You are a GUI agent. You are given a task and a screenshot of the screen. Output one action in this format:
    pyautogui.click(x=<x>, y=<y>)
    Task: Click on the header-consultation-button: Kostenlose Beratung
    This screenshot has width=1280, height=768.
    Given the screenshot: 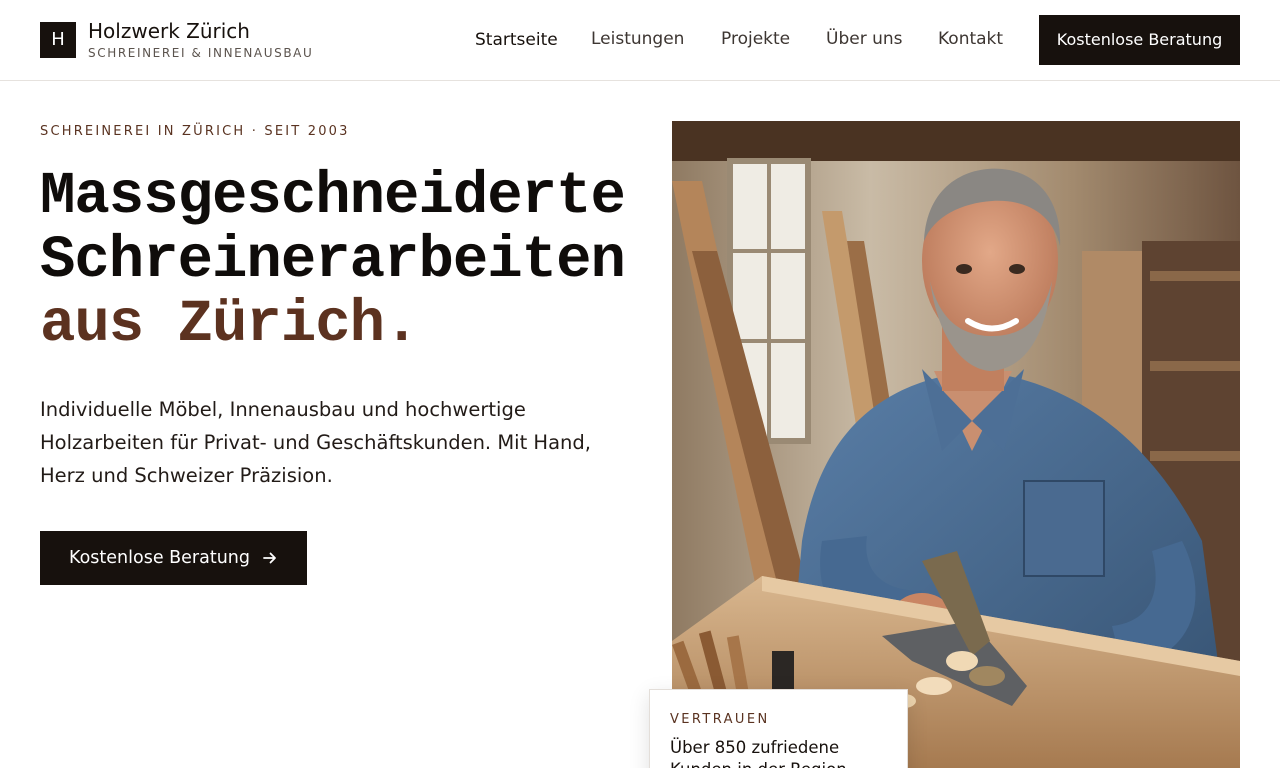 What is the action you would take?
    pyautogui.click(x=1139, y=40)
    